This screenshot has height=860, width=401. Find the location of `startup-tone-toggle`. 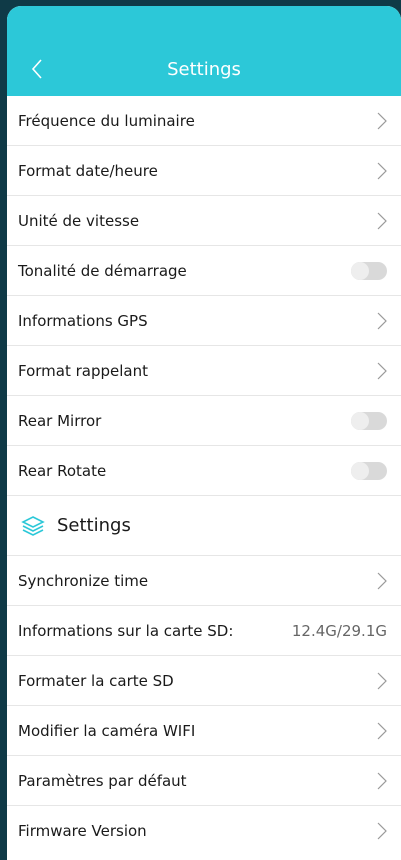

startup-tone-toggle is located at coordinates (369, 270).